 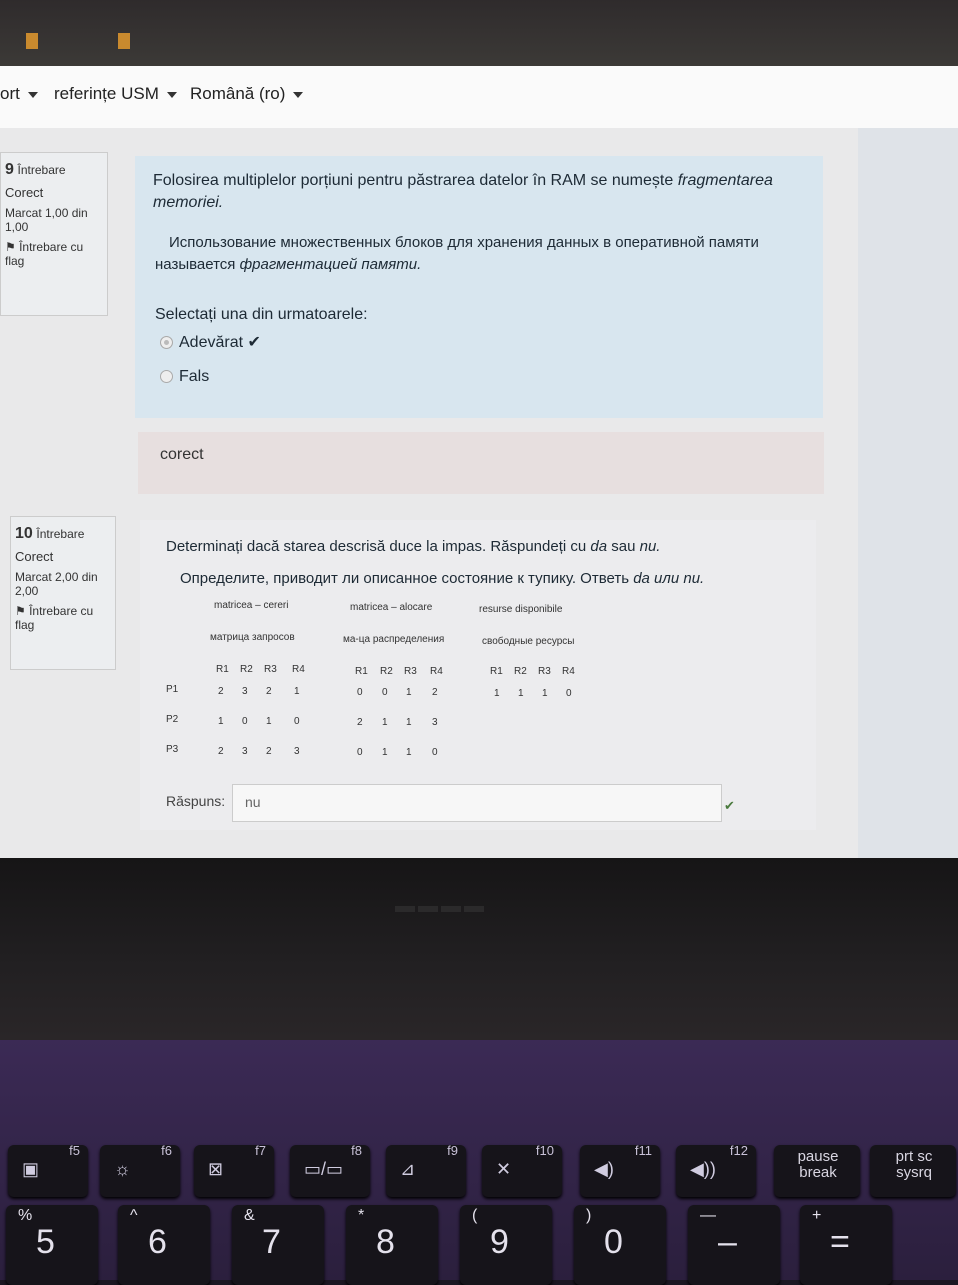 I want to click on laptop-bezel, so click(x=479, y=949).